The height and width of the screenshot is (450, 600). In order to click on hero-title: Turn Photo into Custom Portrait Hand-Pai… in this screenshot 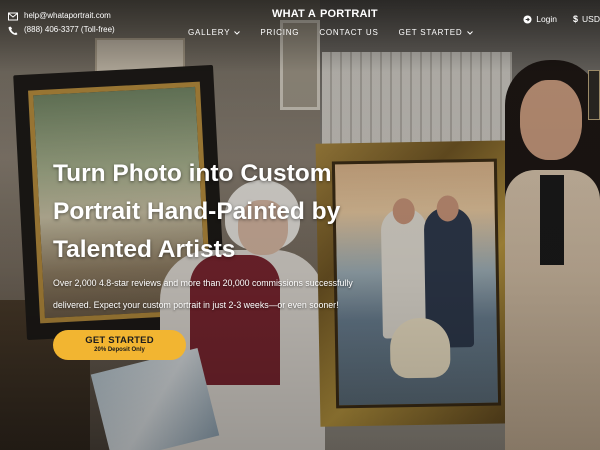, I will do `click(197, 211)`.